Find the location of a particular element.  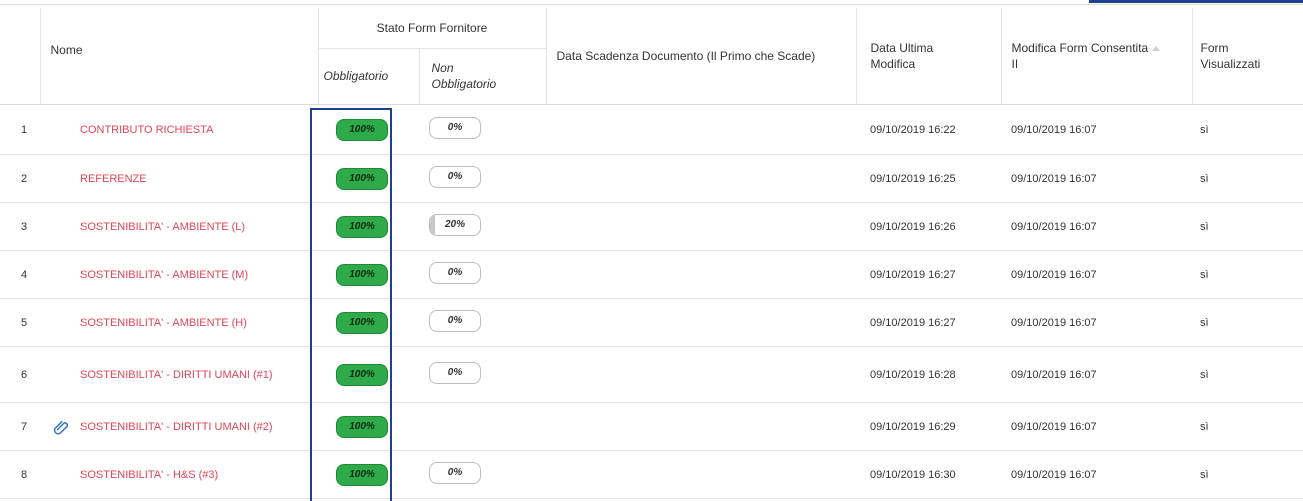

col-header-obbligatorio: Obbligatorio is located at coordinates (369, 76).